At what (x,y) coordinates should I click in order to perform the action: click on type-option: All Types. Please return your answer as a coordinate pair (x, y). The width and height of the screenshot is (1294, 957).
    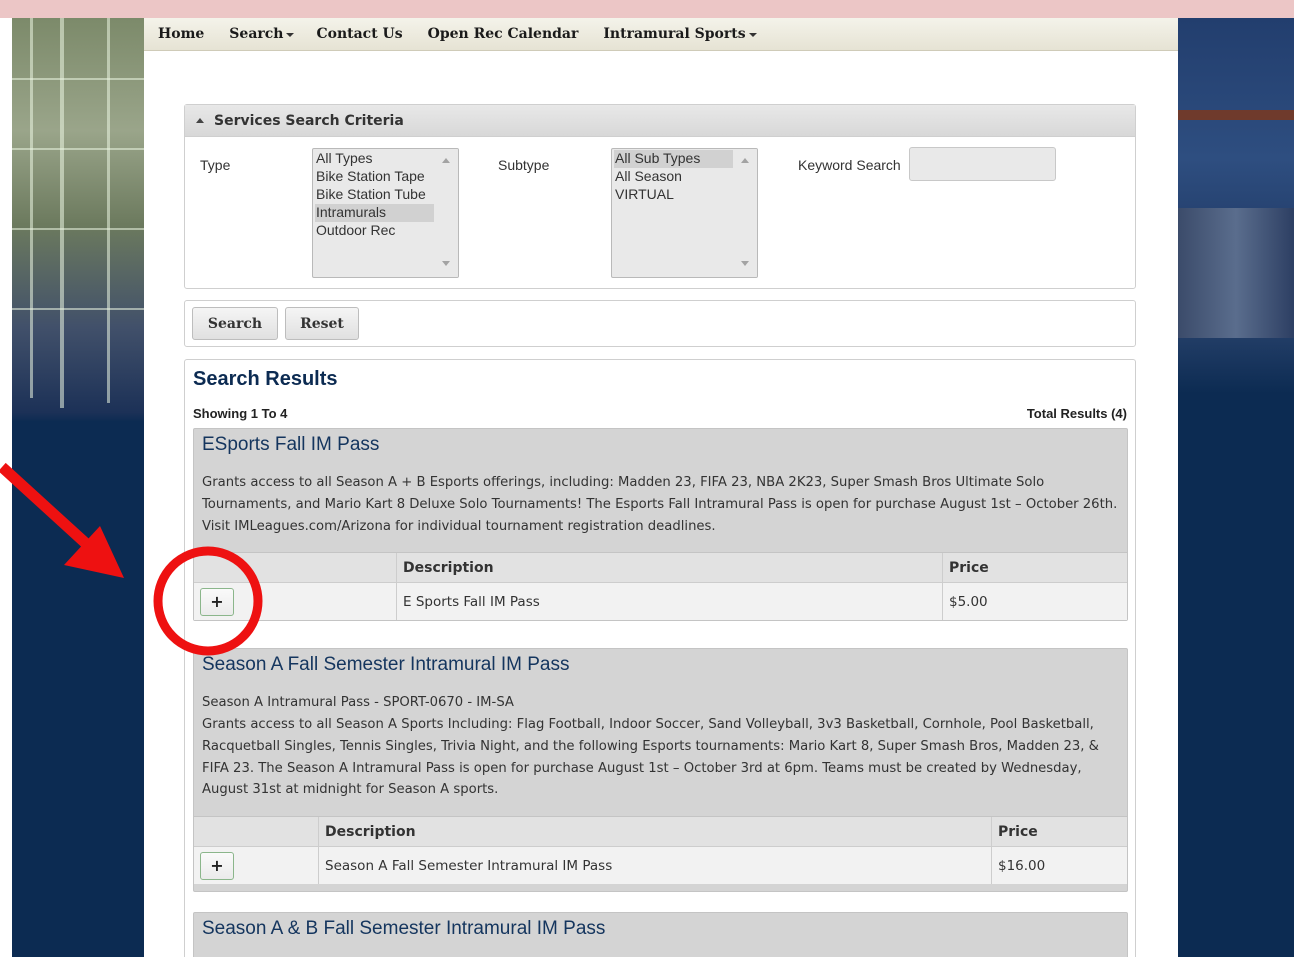
    Looking at the image, I should click on (374, 159).